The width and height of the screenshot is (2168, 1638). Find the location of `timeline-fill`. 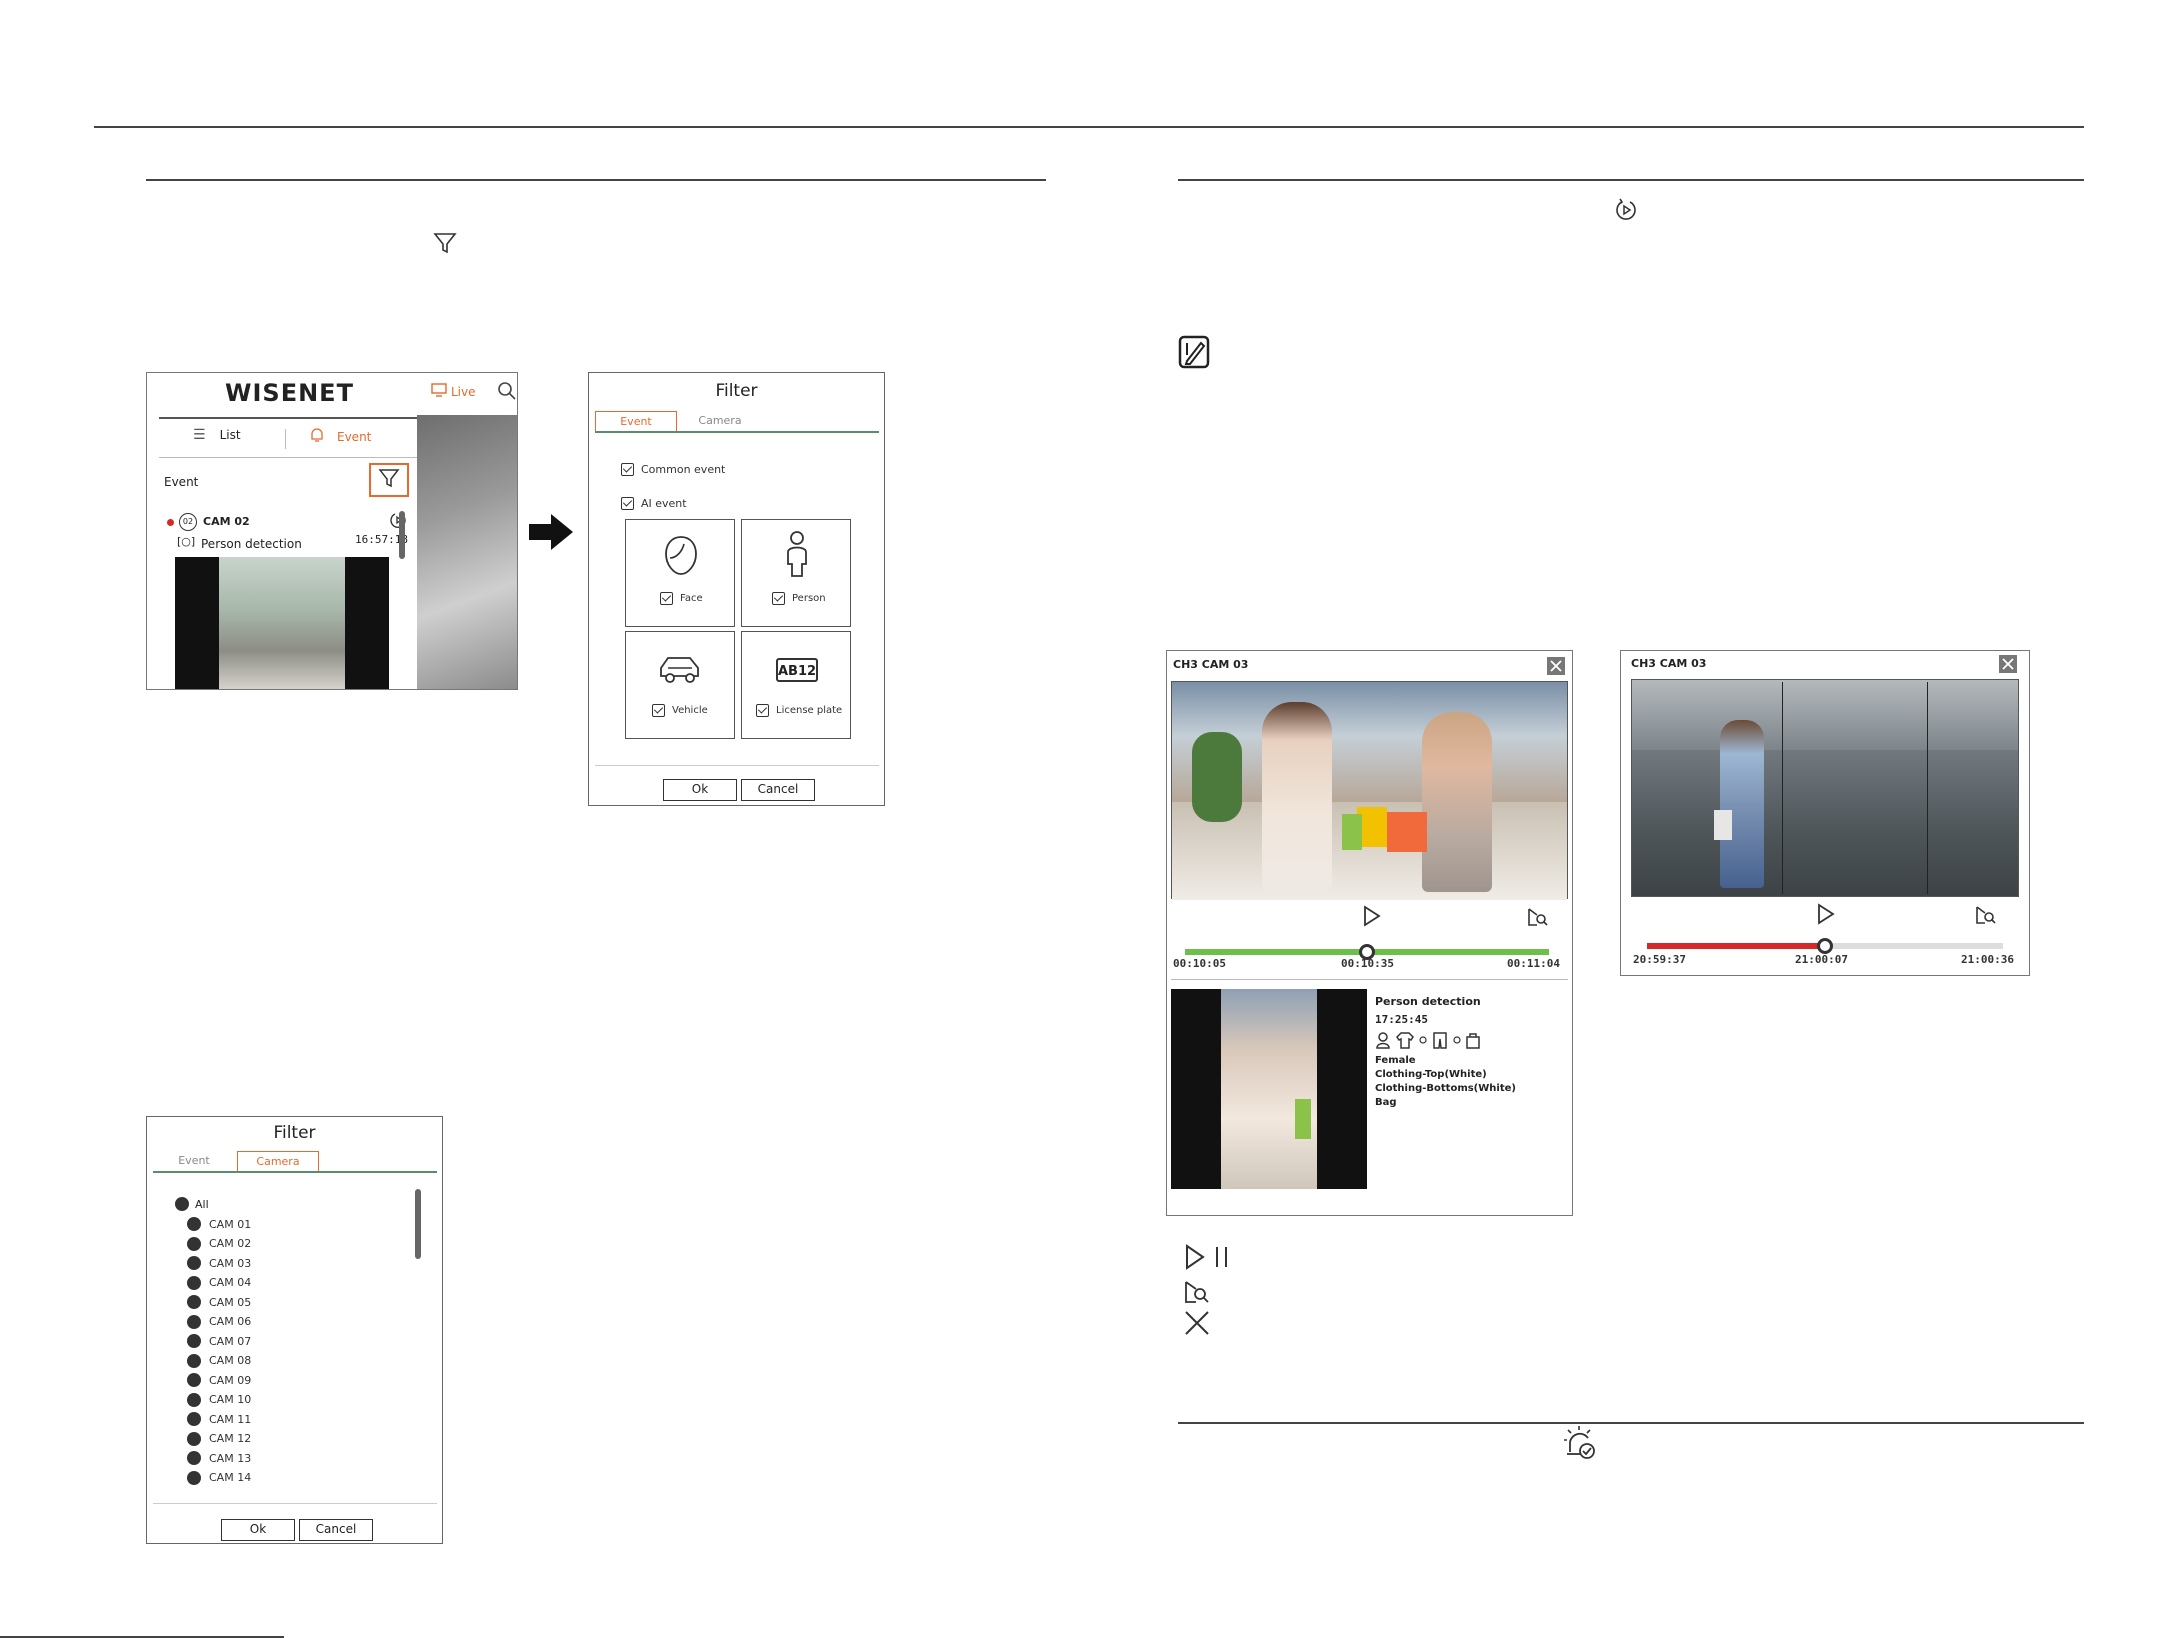

timeline-fill is located at coordinates (1736, 946).